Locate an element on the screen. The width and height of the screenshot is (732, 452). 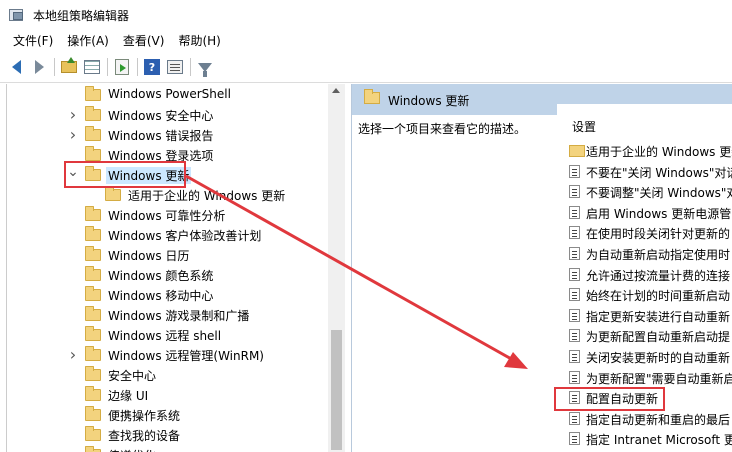
tree-item: 安全中心 is located at coordinates (168, 374).